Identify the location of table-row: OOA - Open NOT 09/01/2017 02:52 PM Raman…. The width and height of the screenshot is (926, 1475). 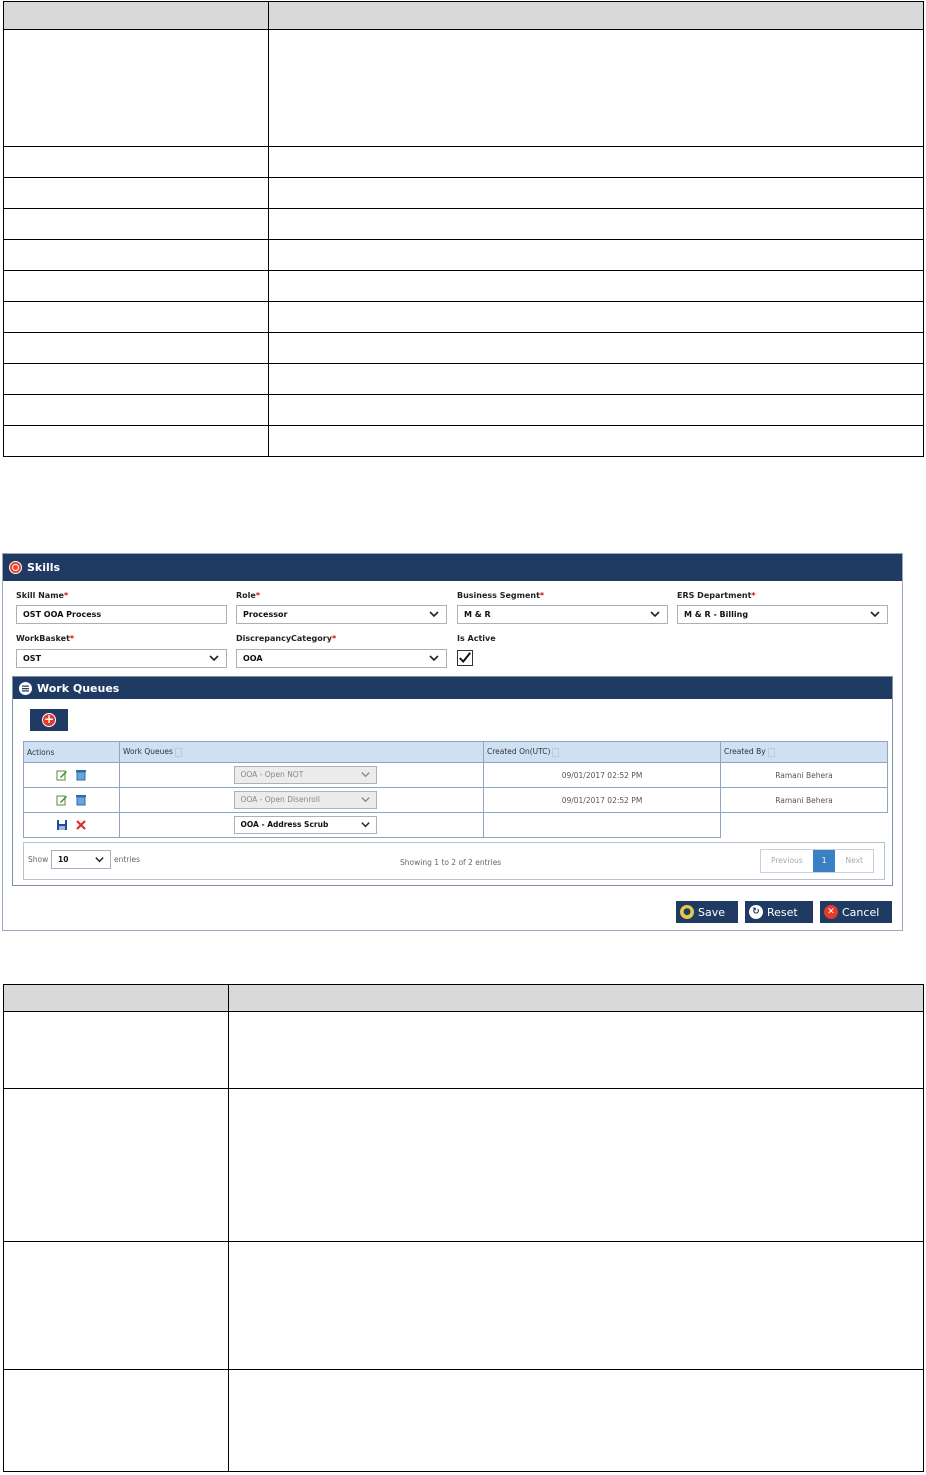
(455, 775).